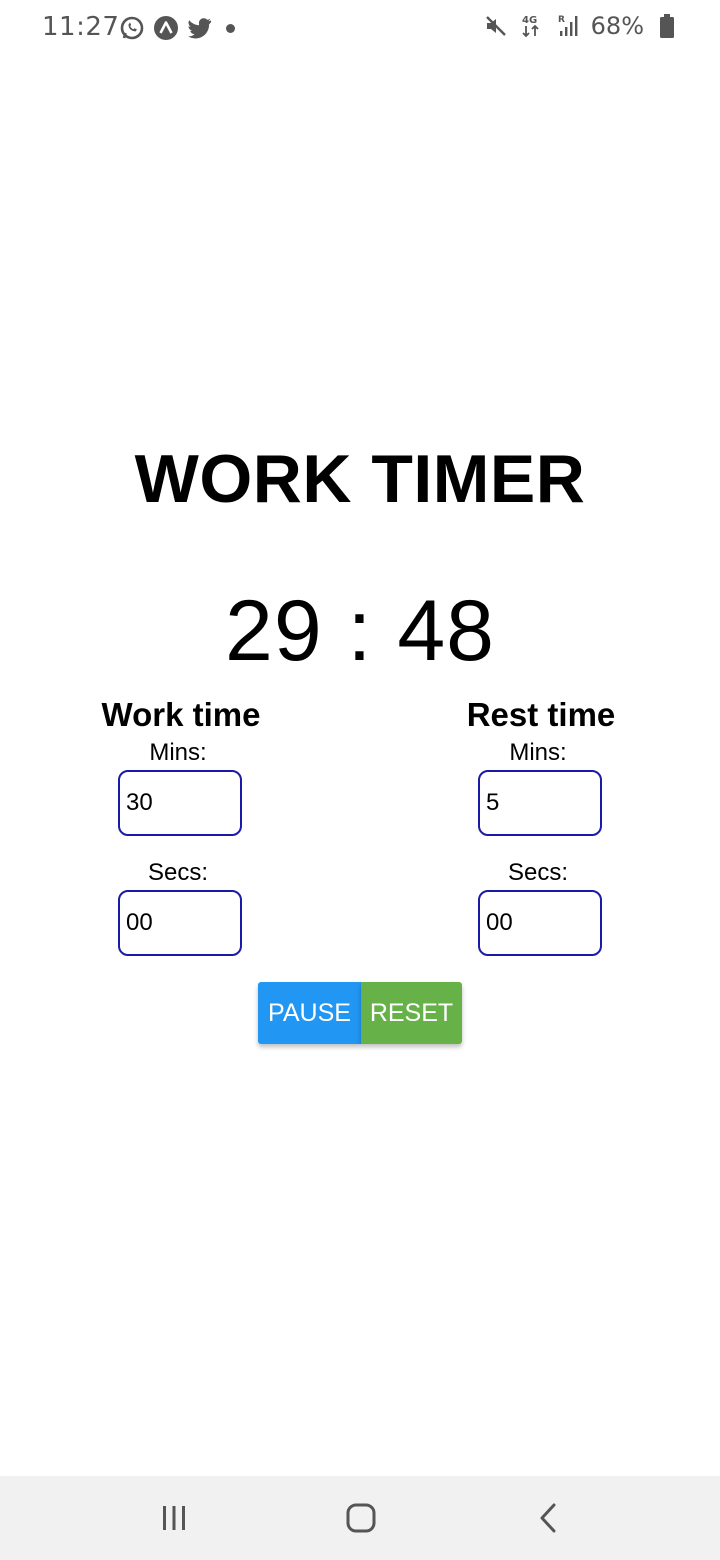 This screenshot has width=720, height=1560. What do you see at coordinates (166, 28) in the screenshot?
I see `app-icon` at bounding box center [166, 28].